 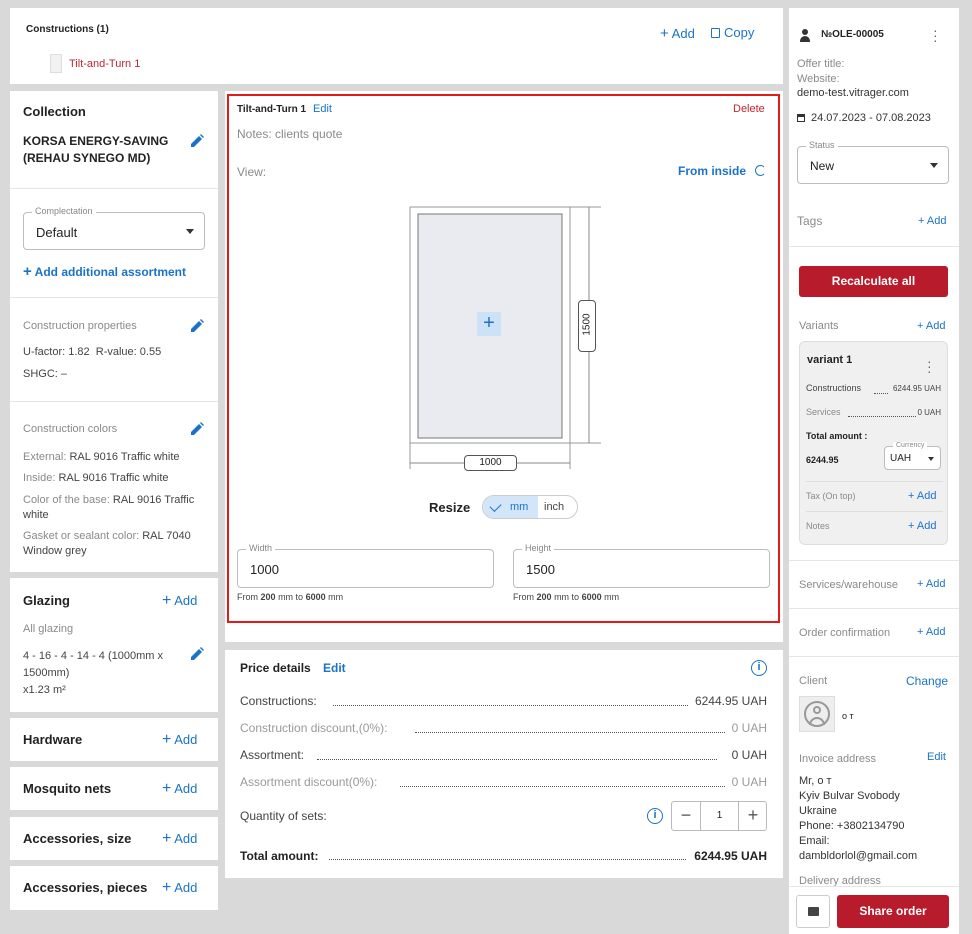 I want to click on height-dimension-input: 1500, so click(x=587, y=326).